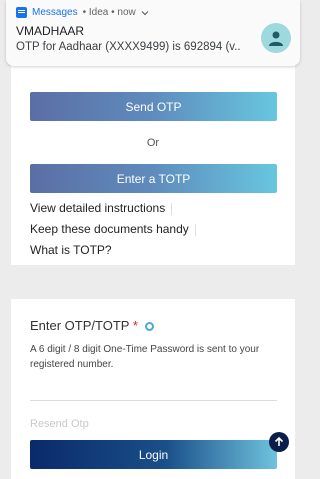  Describe the element at coordinates (113, 229) in the screenshot. I see `documents-handy-link: Keep these documents handy` at that location.